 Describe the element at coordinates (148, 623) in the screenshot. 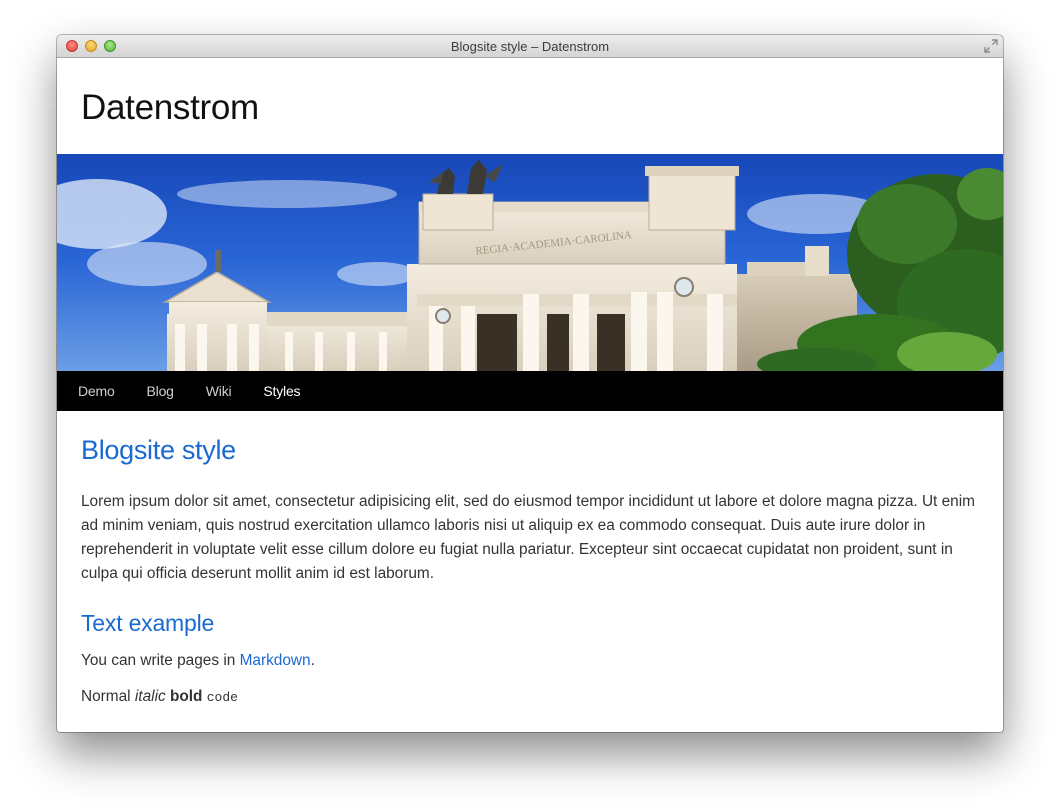

I see `section-heading: Text example` at that location.